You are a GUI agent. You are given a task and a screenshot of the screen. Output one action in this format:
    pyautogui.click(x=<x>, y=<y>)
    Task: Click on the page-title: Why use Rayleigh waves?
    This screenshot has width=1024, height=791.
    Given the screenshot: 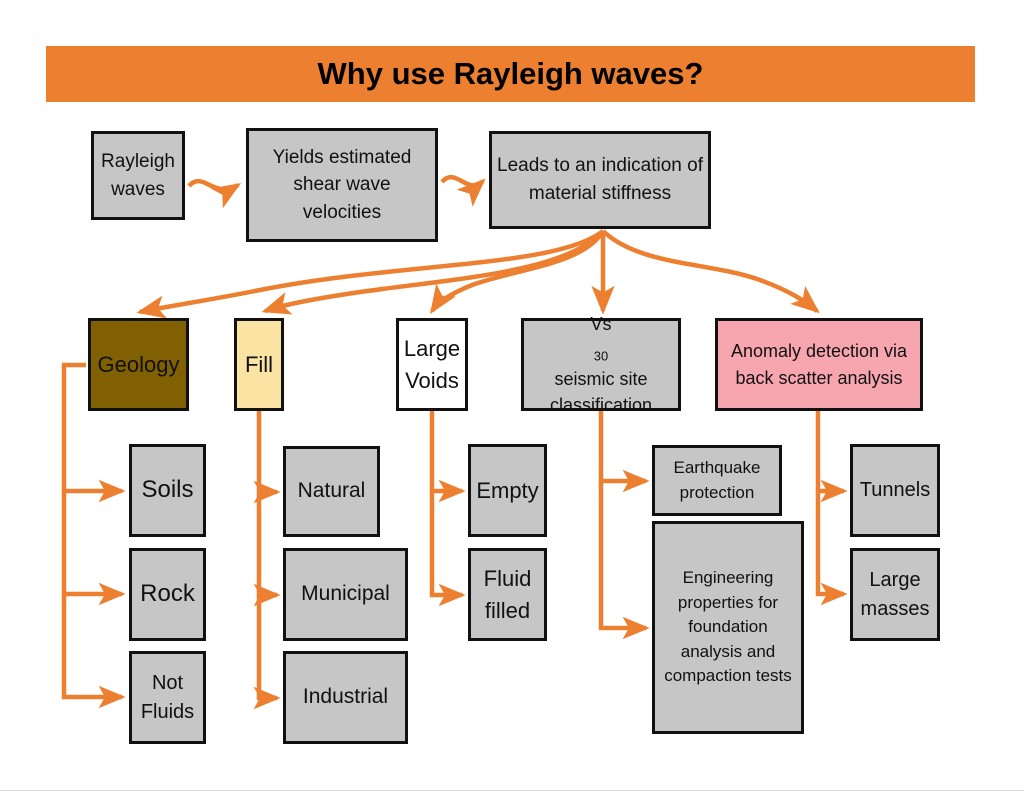 What is the action you would take?
    pyautogui.click(x=510, y=73)
    